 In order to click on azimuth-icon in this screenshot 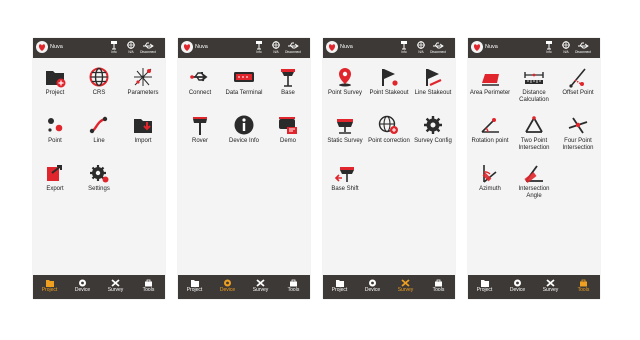, I will do `click(489, 174)`.